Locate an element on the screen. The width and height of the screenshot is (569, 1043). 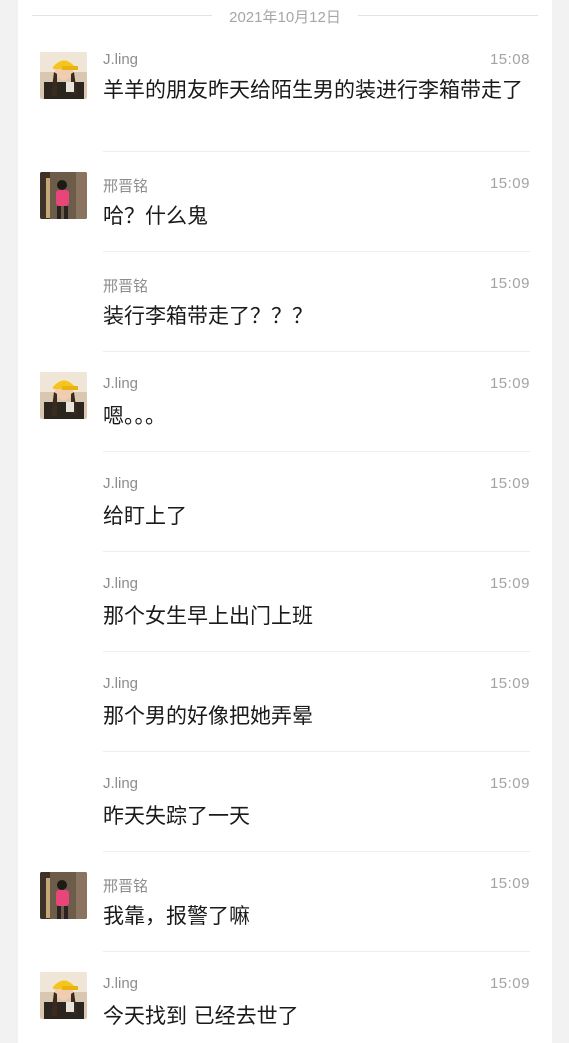
message-time: 15:08 is located at coordinates (509, 59).